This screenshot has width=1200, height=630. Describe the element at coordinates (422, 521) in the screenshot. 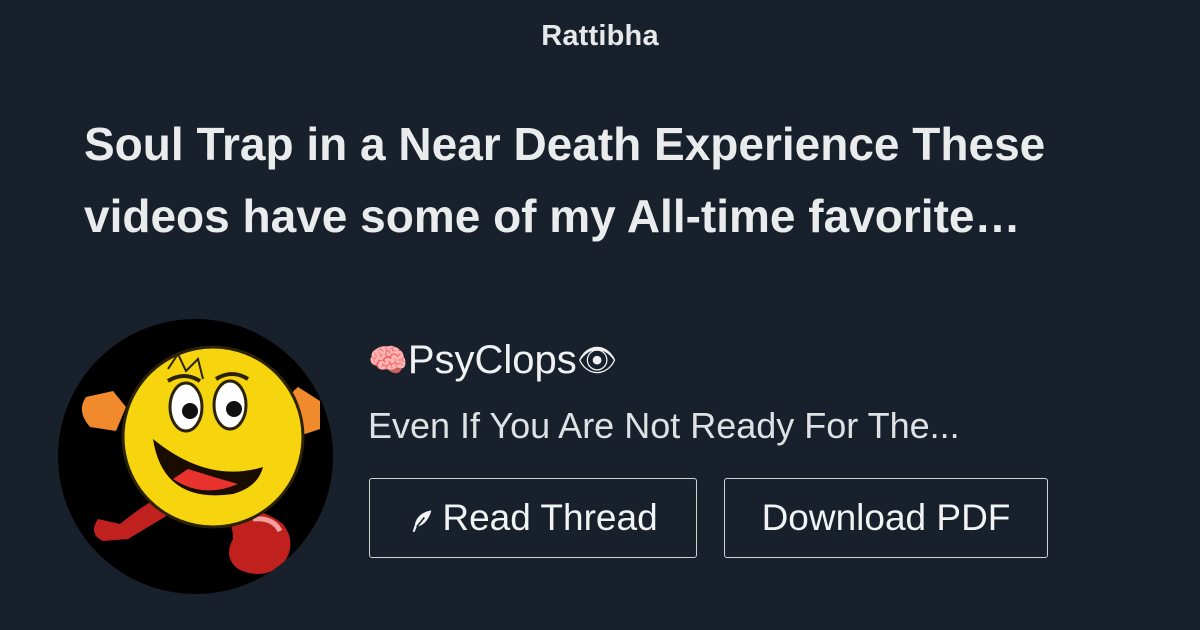

I see `feather-icon` at that location.